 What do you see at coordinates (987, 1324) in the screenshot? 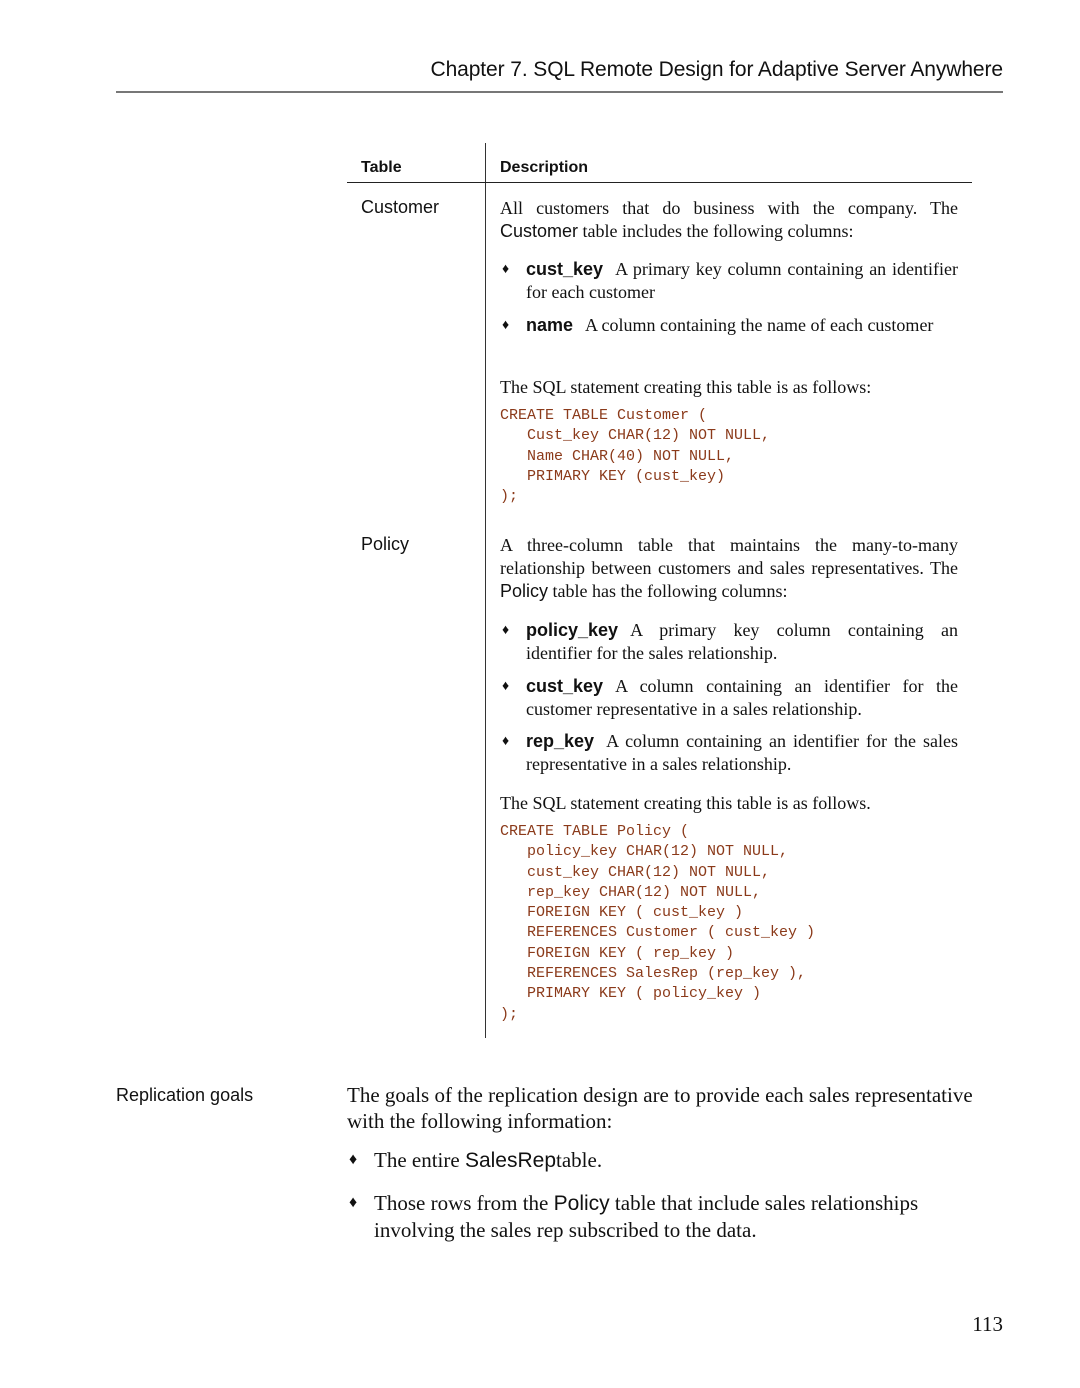
I see `page-number: 113` at bounding box center [987, 1324].